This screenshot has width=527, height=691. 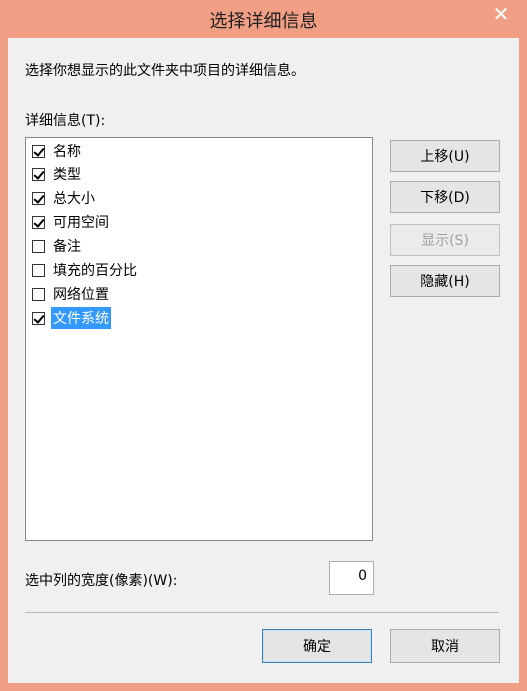 I want to click on list-item-comments: 备注, so click(x=57, y=246).